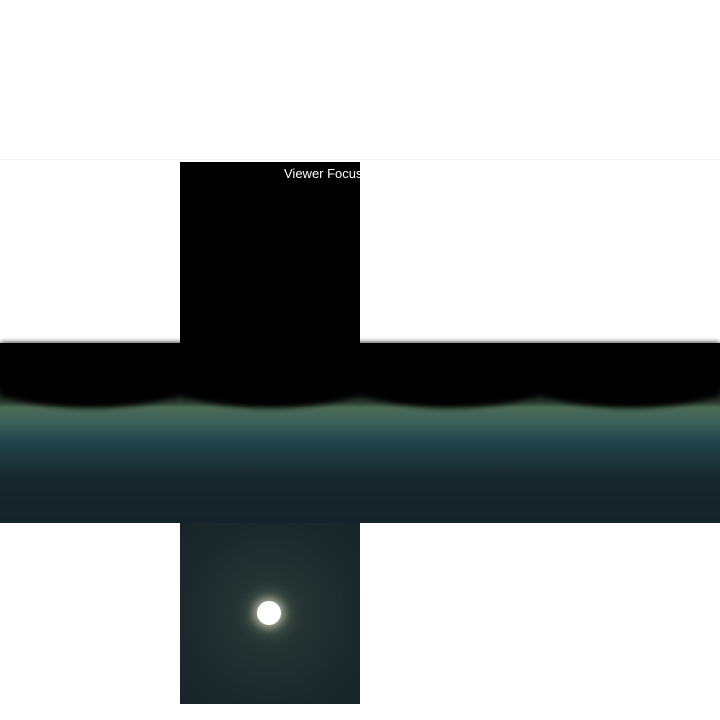 This screenshot has height=720, width=720. What do you see at coordinates (269, 613) in the screenshot?
I see `sun` at bounding box center [269, 613].